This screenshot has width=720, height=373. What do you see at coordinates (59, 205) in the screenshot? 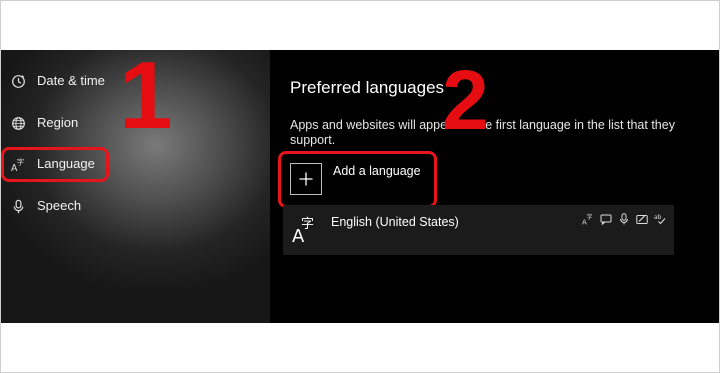
I see `sidebar-item-label: Speech` at bounding box center [59, 205].